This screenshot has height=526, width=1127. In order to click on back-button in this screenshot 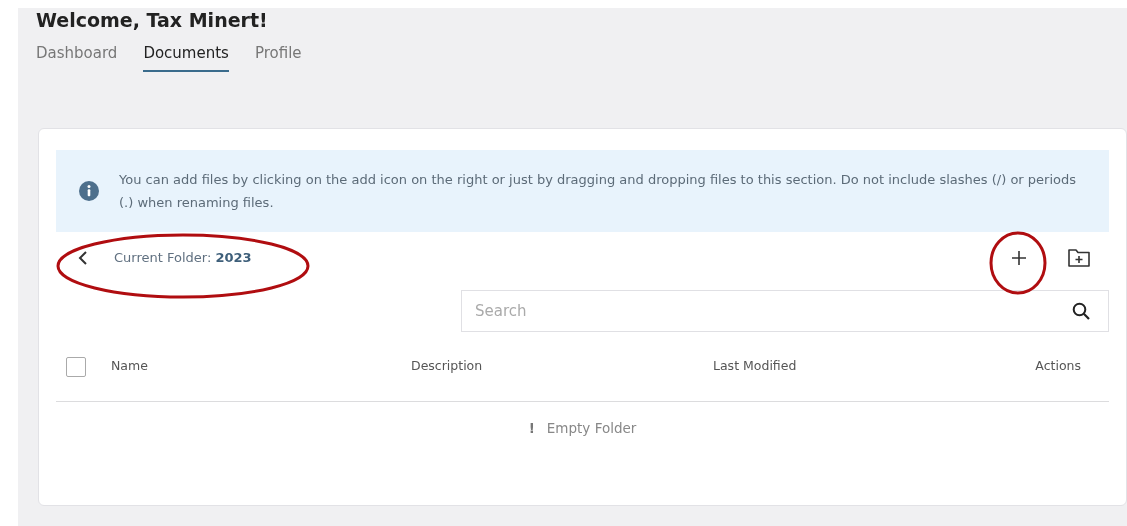, I will do `click(83, 258)`.